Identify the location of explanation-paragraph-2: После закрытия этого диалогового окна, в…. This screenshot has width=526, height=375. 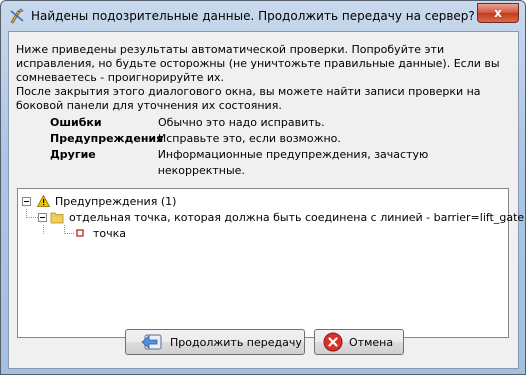
(248, 98).